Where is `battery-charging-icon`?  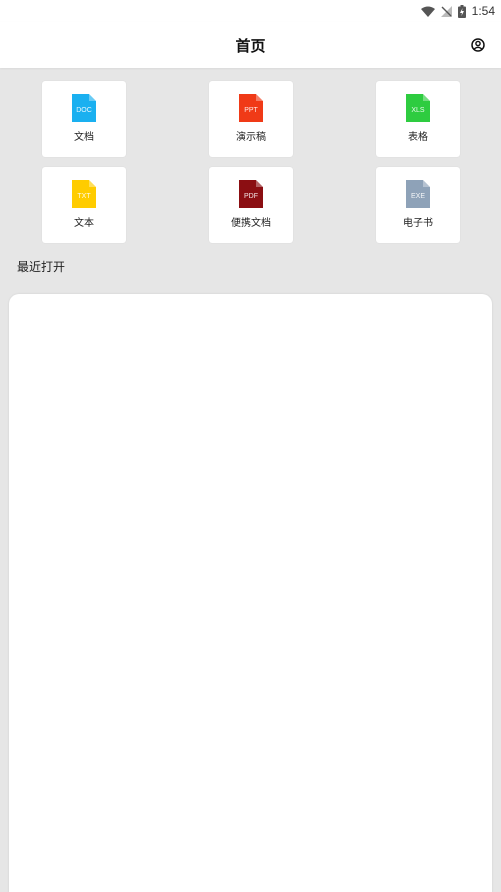
battery-charging-icon is located at coordinates (461, 11).